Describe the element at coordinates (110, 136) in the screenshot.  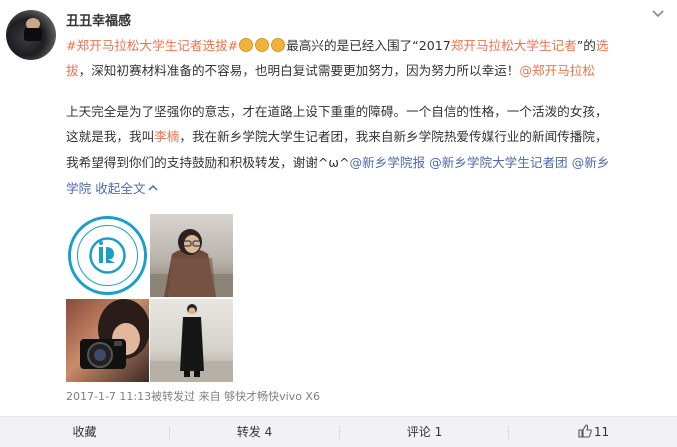
I see `post-text: 这就是我，我叫` at that location.